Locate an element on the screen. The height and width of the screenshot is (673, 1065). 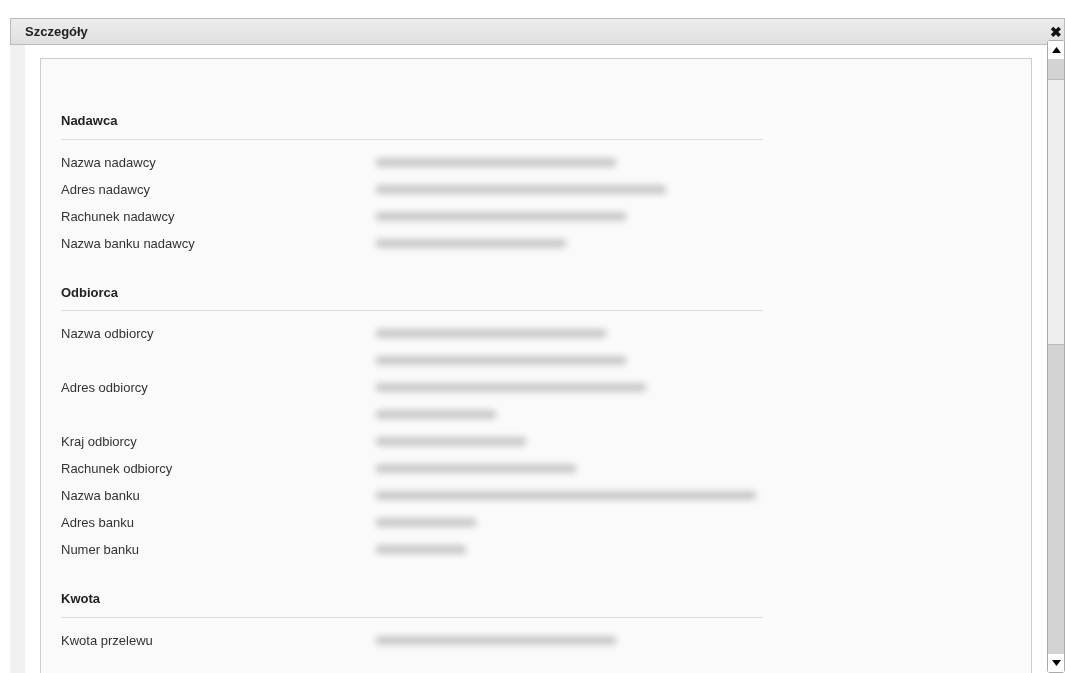
field-label: Rachunek nadawcy is located at coordinates (118, 216).